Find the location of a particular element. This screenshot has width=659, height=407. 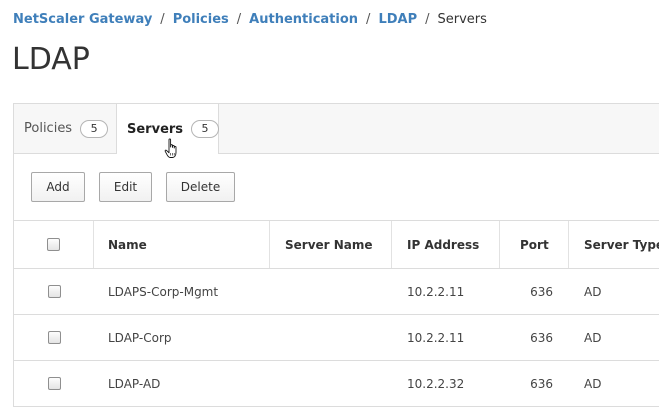

table-row: LDAPS-Corp-Mgmt 10.2.2.11 636 AD is located at coordinates (336, 292).